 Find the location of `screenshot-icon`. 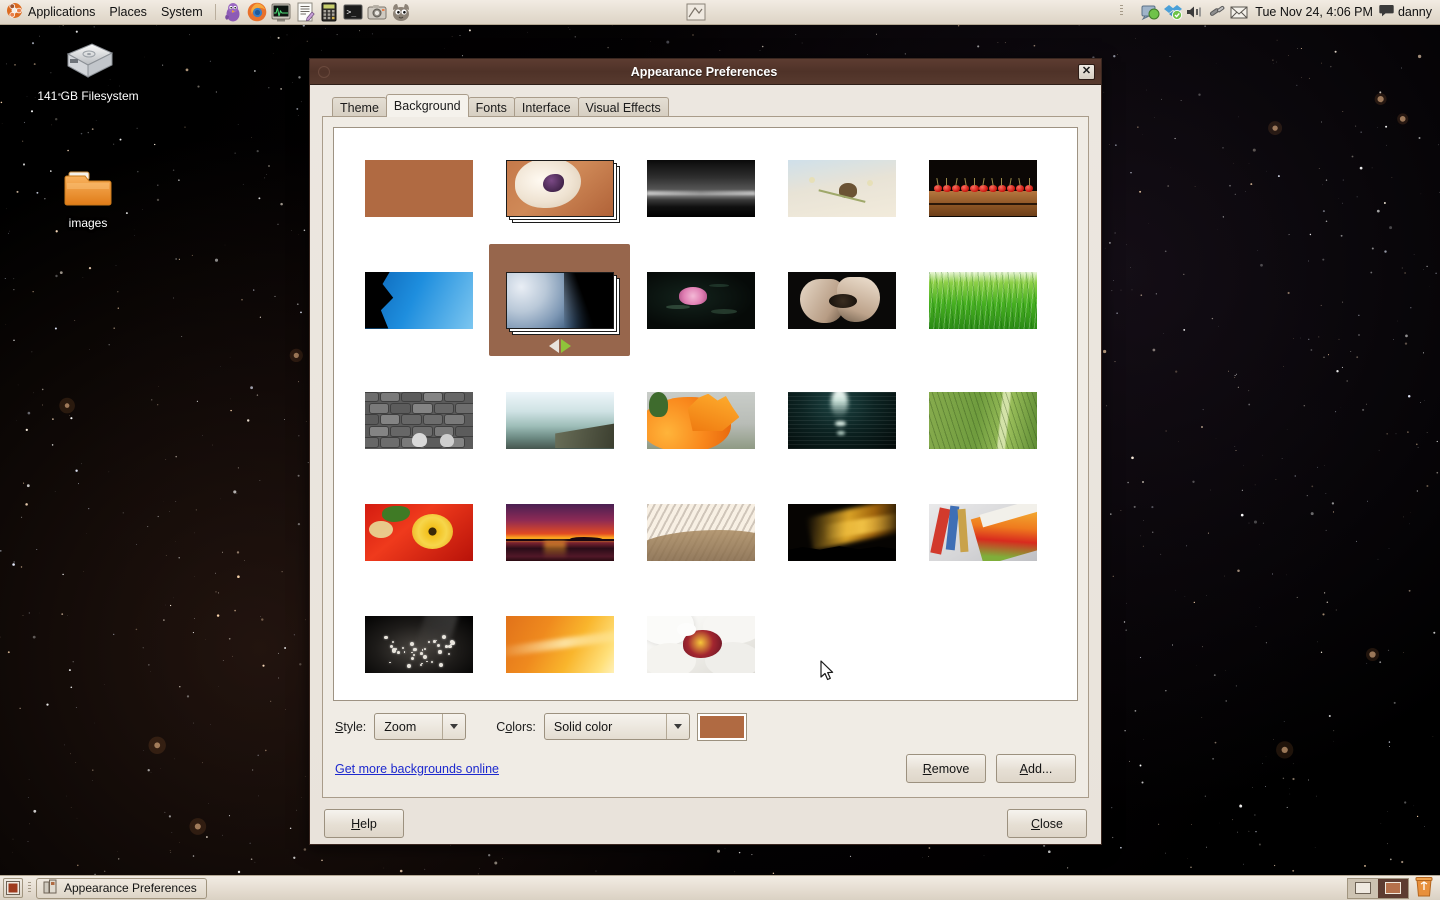

screenshot-icon is located at coordinates (377, 12).